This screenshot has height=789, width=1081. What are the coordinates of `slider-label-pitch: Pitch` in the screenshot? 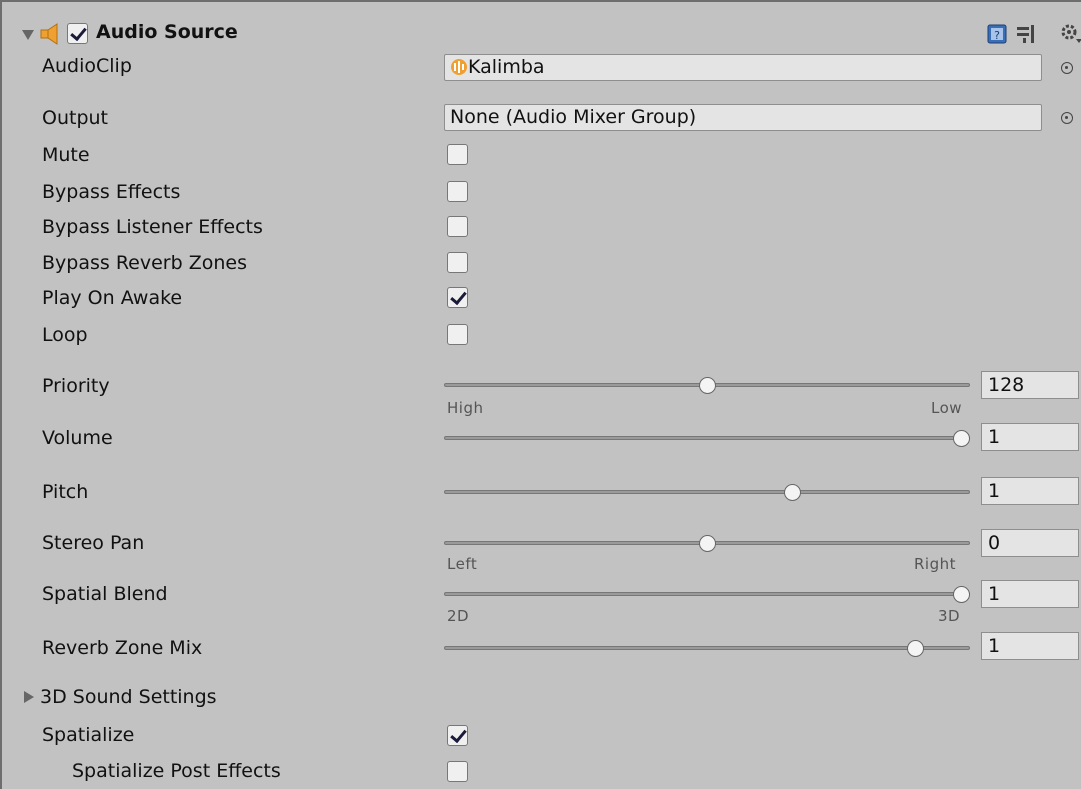 It's located at (65, 492).